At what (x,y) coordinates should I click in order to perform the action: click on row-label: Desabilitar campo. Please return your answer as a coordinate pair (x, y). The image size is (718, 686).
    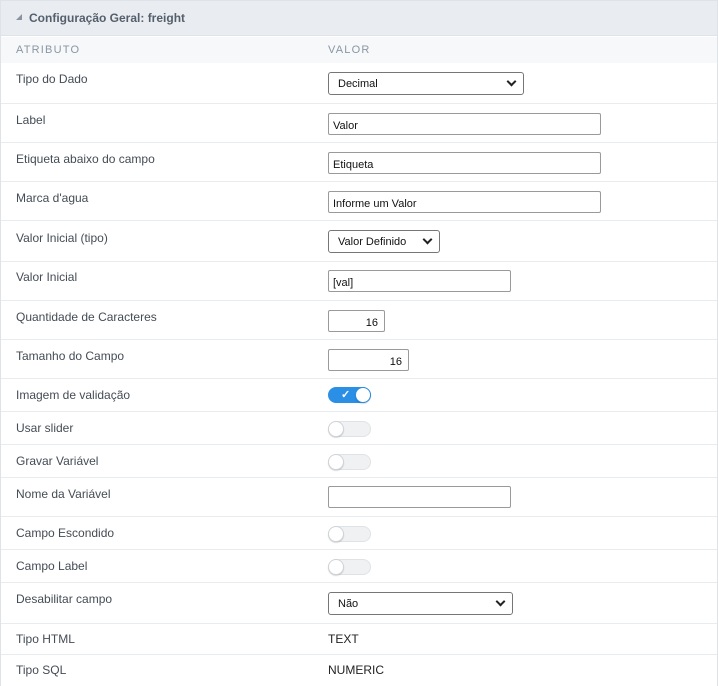
    Looking at the image, I should click on (64, 599).